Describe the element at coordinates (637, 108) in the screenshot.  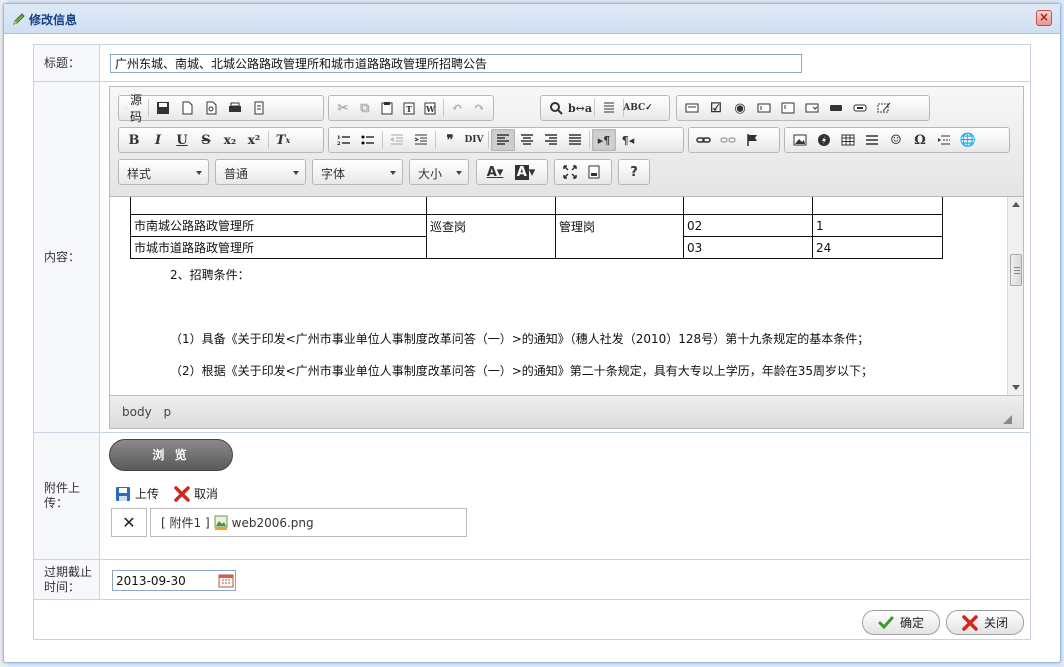
I see `spellcheck-icon: ABC✓` at that location.